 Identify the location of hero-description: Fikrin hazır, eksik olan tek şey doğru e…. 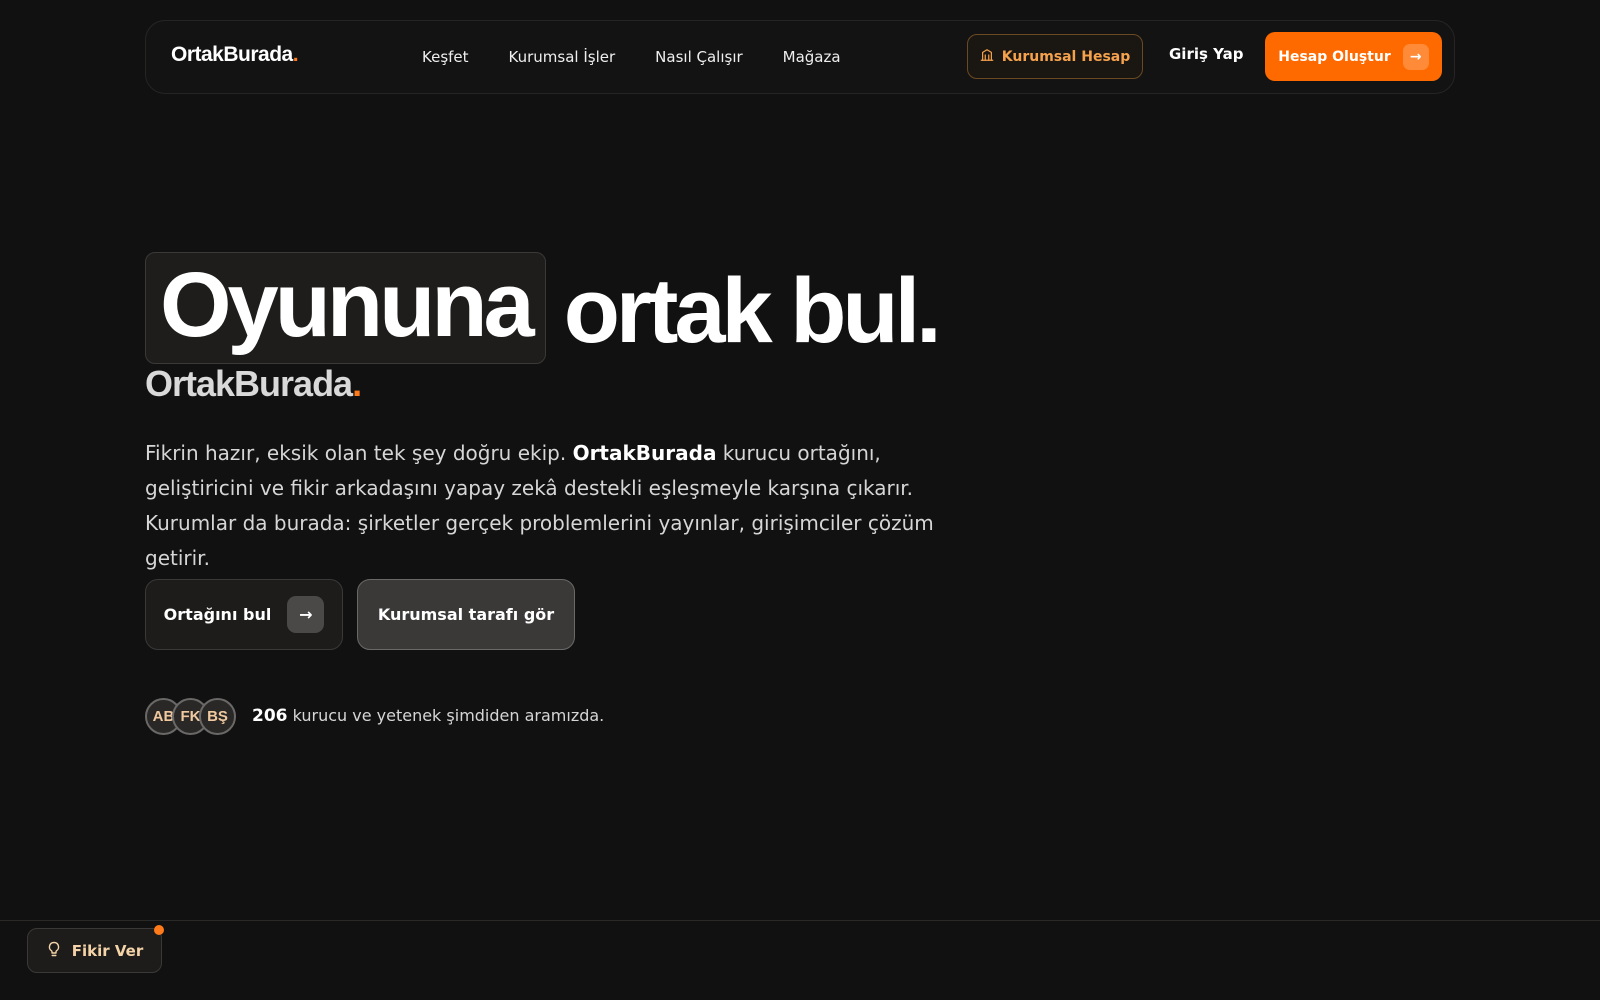
(539, 505).